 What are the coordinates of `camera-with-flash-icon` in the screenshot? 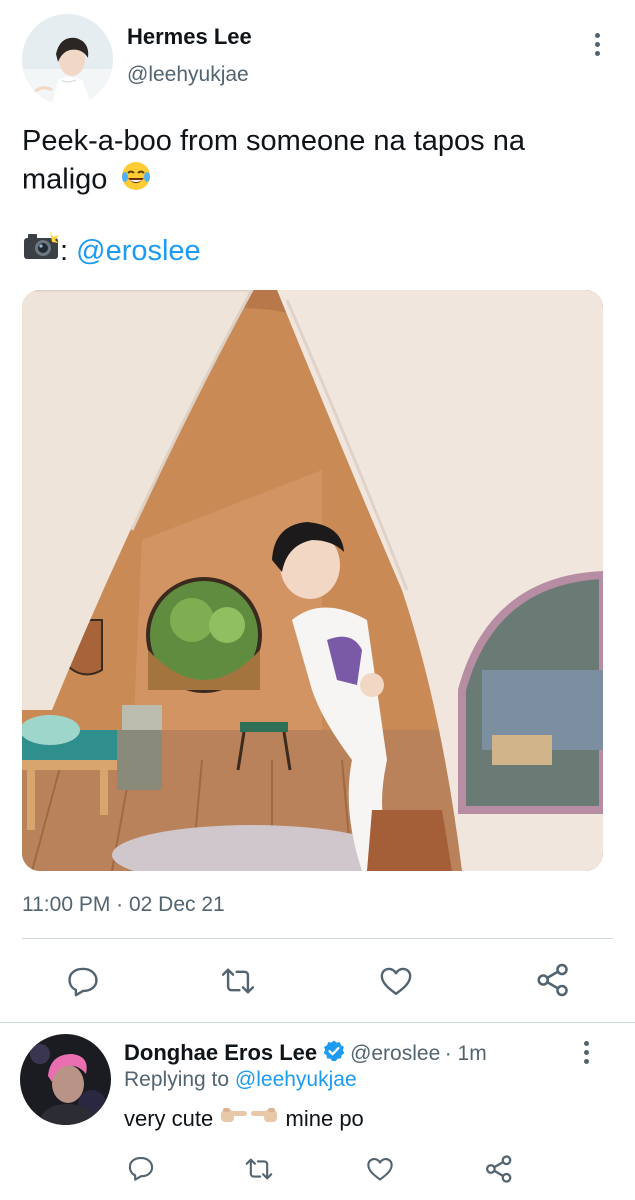 It's located at (41, 250).